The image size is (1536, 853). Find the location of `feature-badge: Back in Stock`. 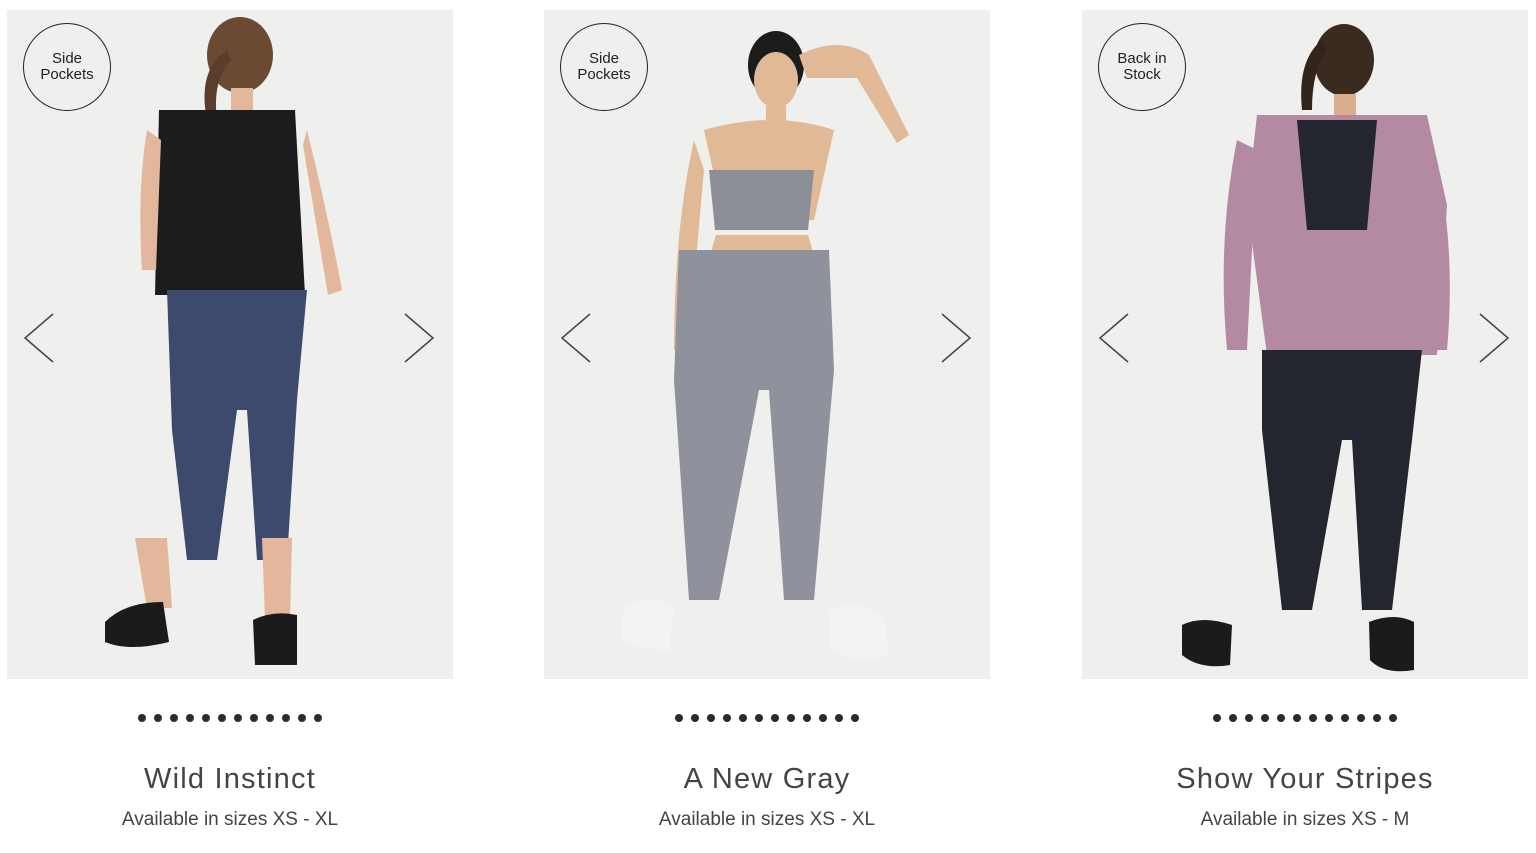

feature-badge: Back in Stock is located at coordinates (1142, 67).